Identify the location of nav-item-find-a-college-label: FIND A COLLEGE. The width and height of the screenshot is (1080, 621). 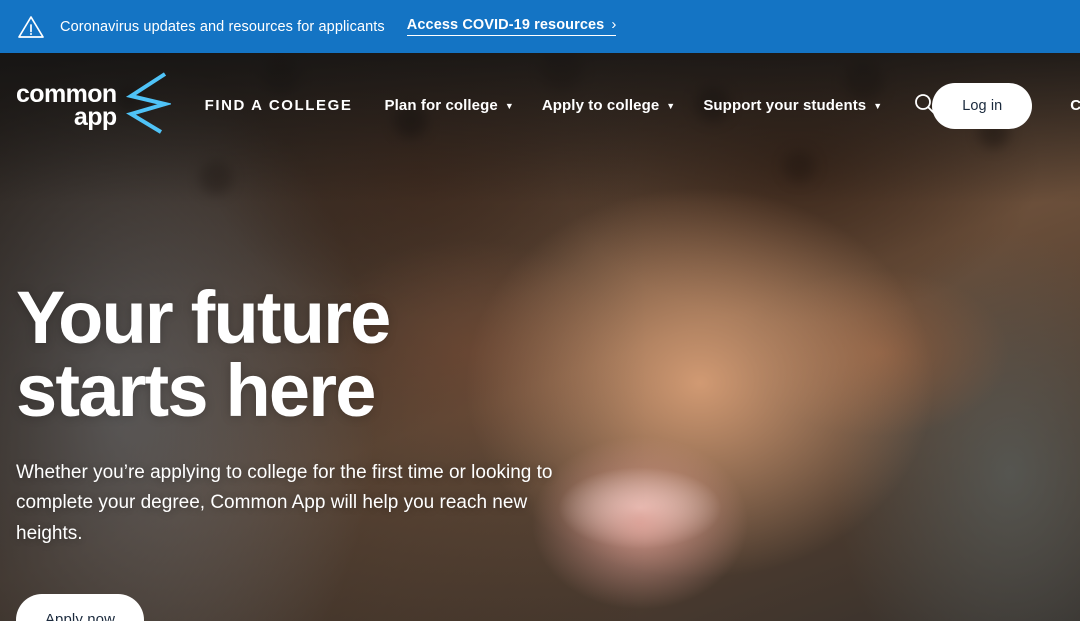
(278, 105).